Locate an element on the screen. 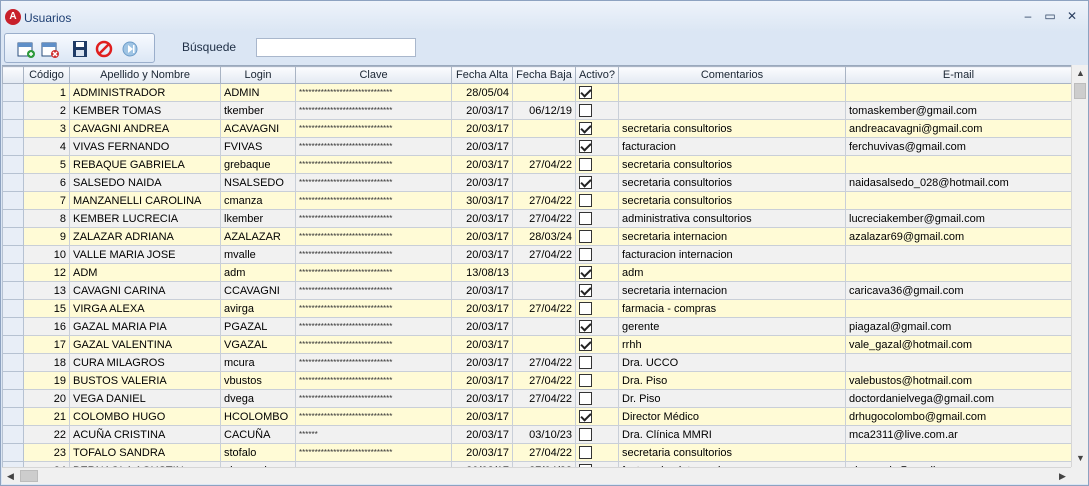  cell-login: vbustos is located at coordinates (258, 380).